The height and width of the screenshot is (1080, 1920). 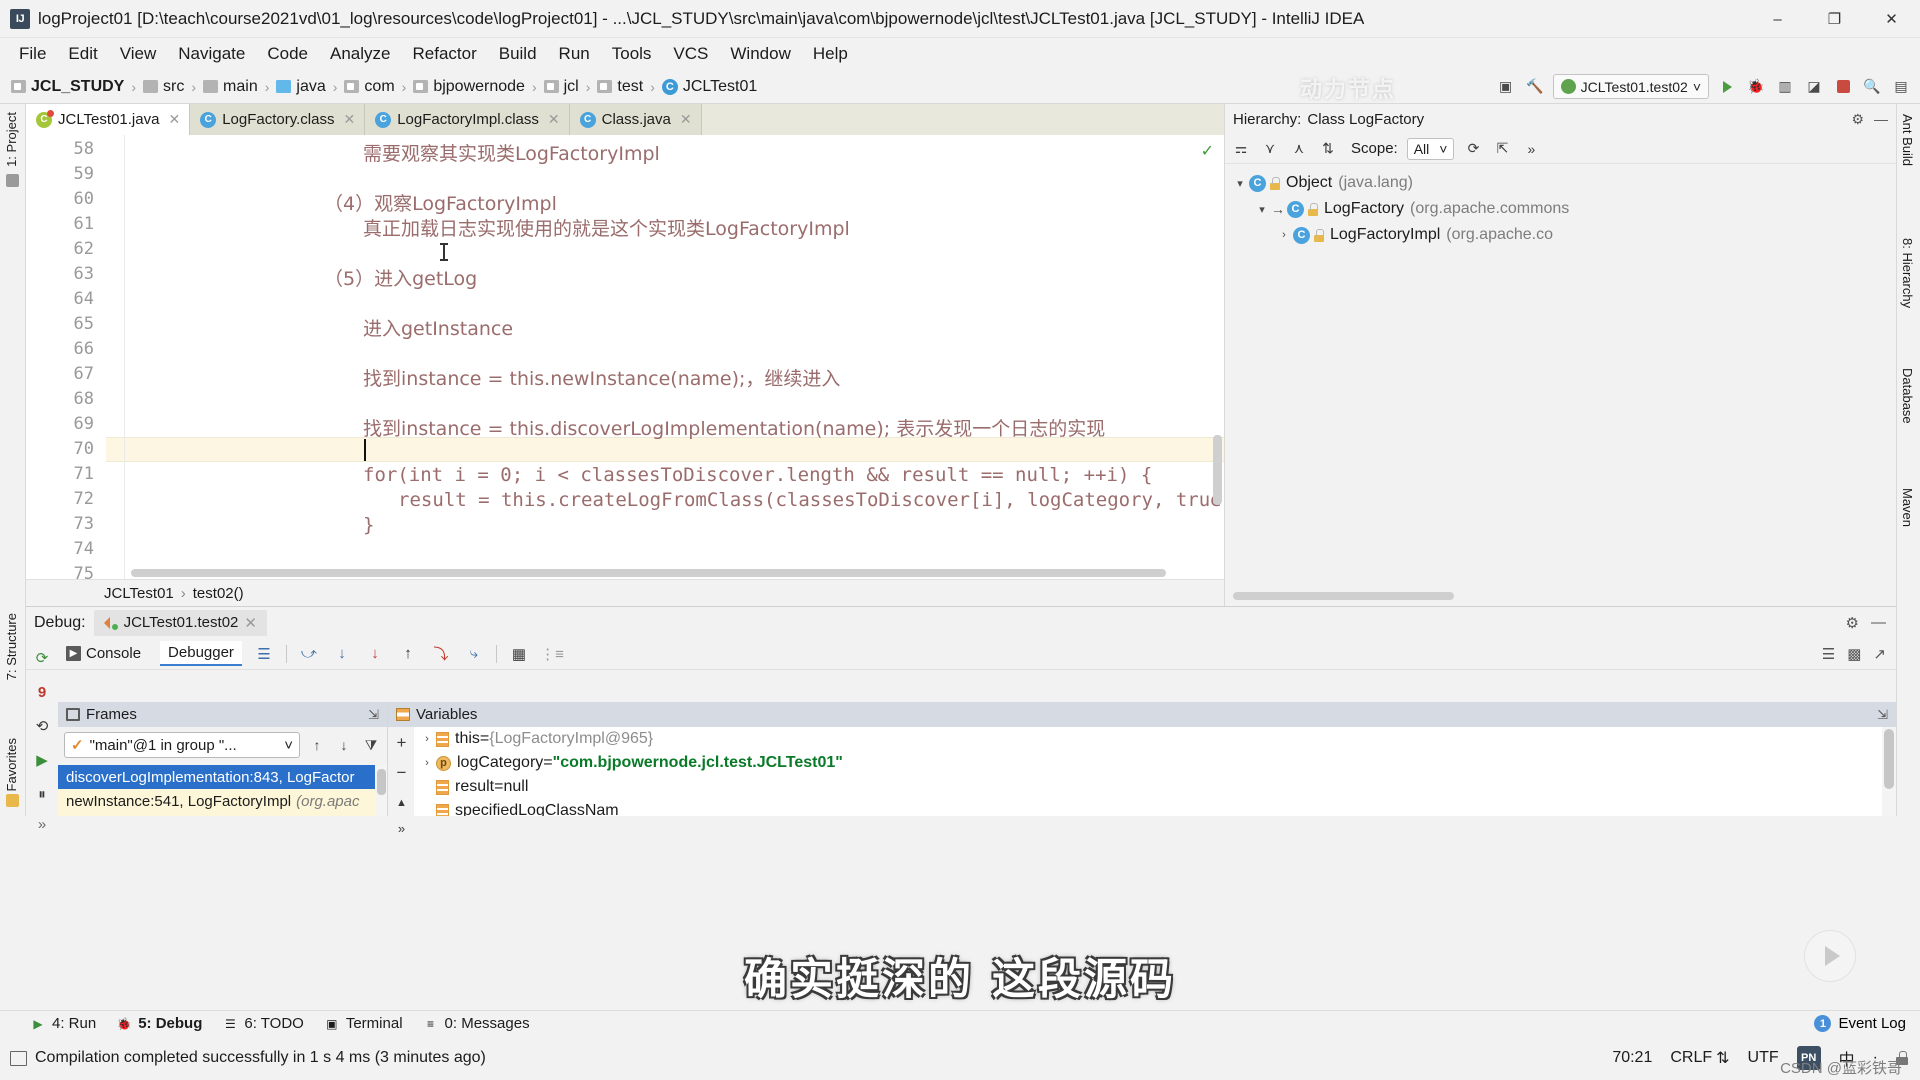 What do you see at coordinates (309, 654) in the screenshot?
I see `step-over-icon: ⤻` at bounding box center [309, 654].